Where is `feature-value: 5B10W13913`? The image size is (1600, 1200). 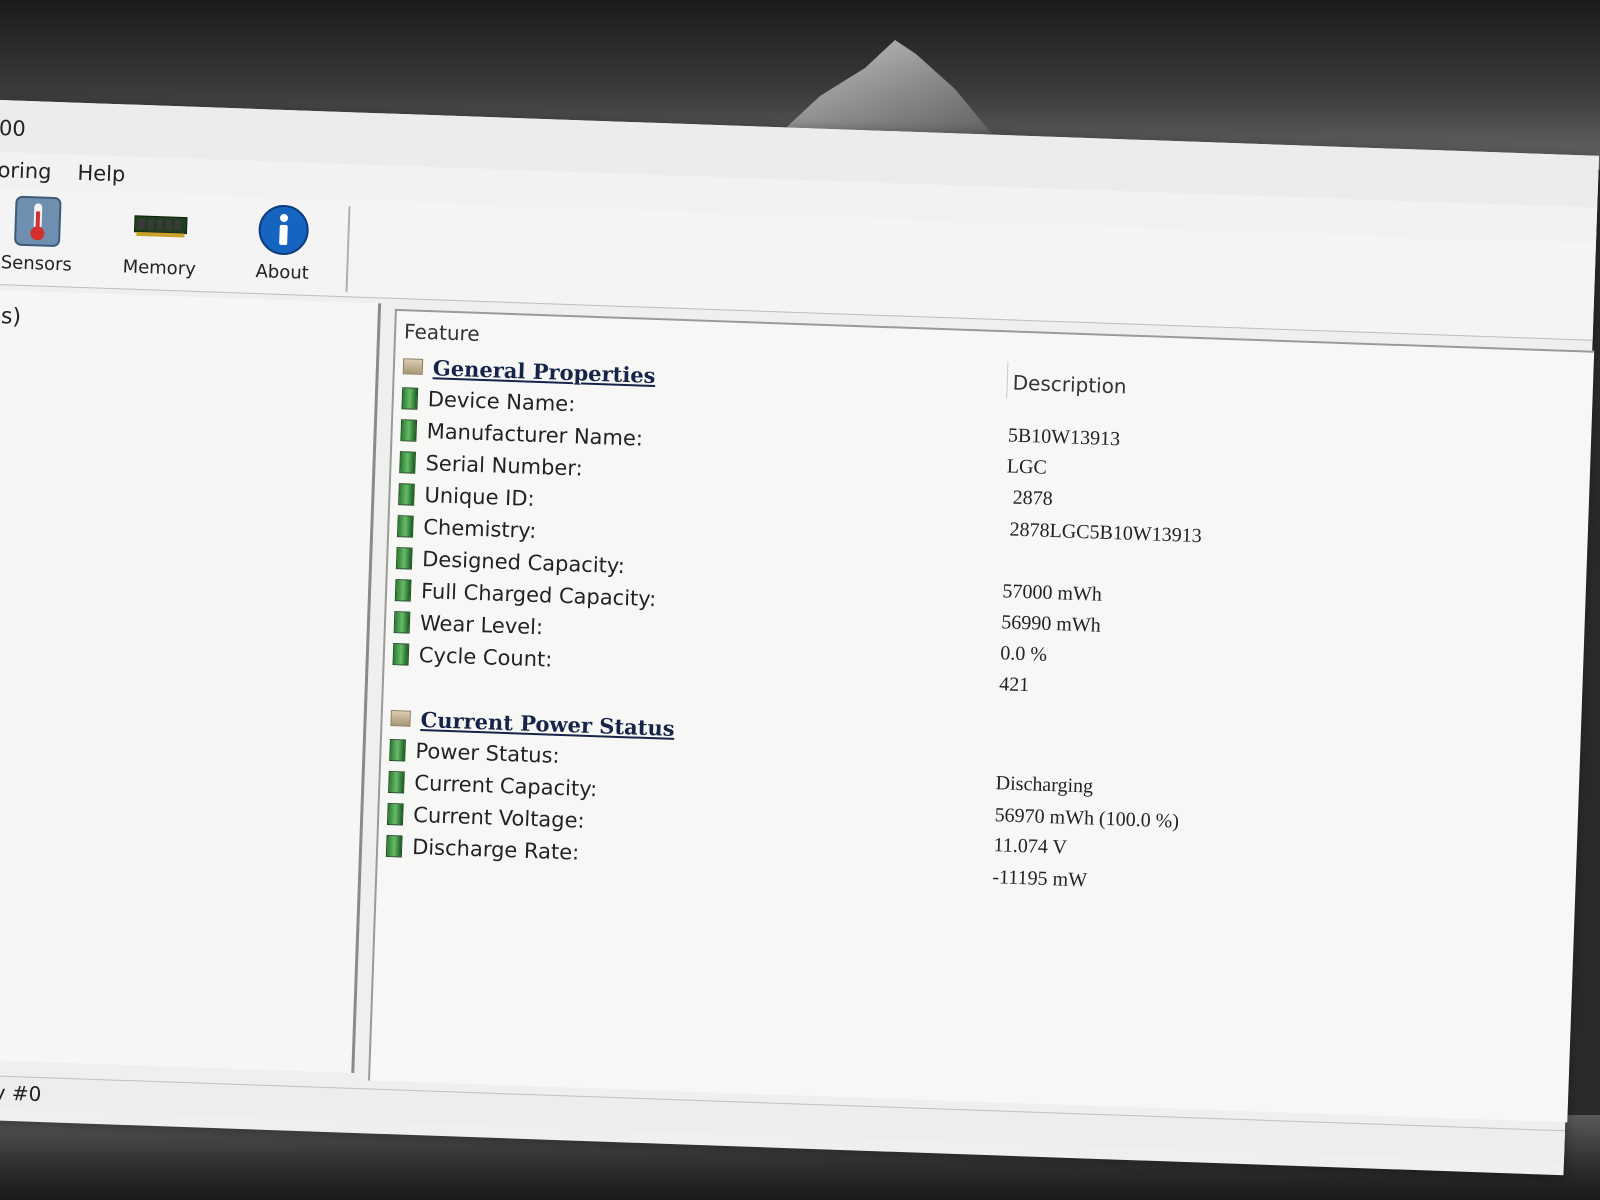 feature-value: 5B10W13913 is located at coordinates (1064, 437).